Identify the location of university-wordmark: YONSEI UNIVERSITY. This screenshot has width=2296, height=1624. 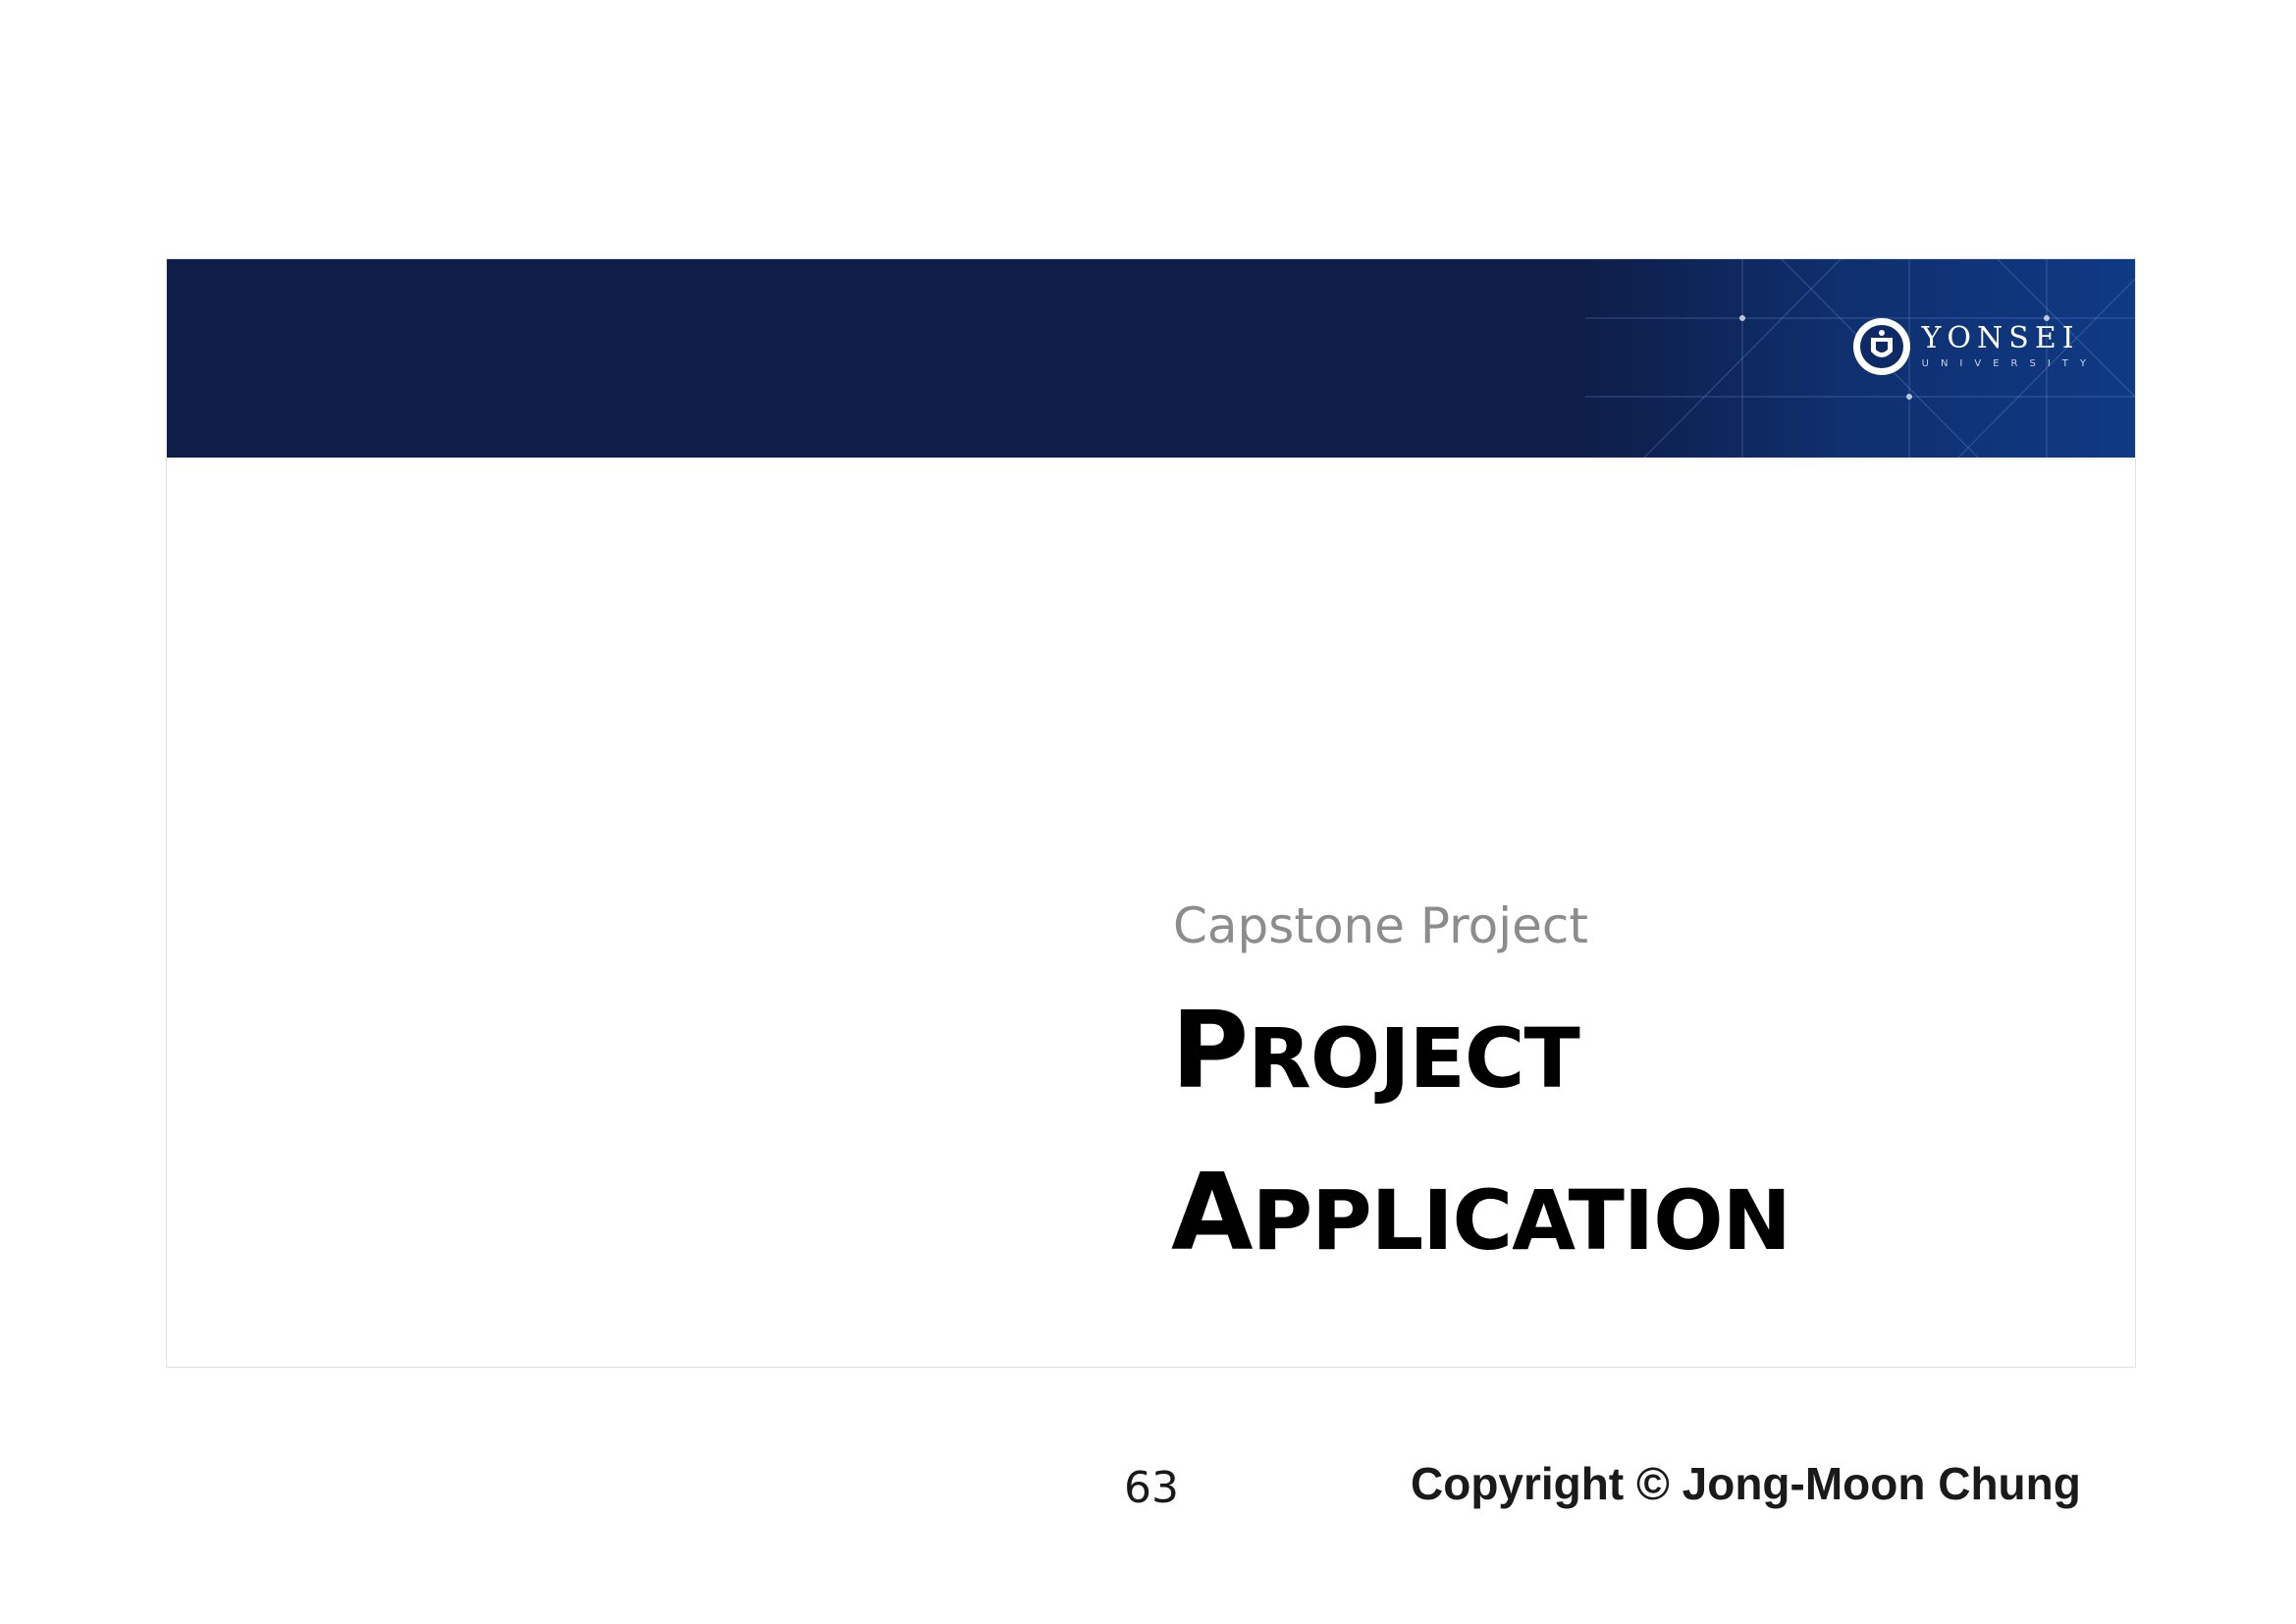
(2010, 346).